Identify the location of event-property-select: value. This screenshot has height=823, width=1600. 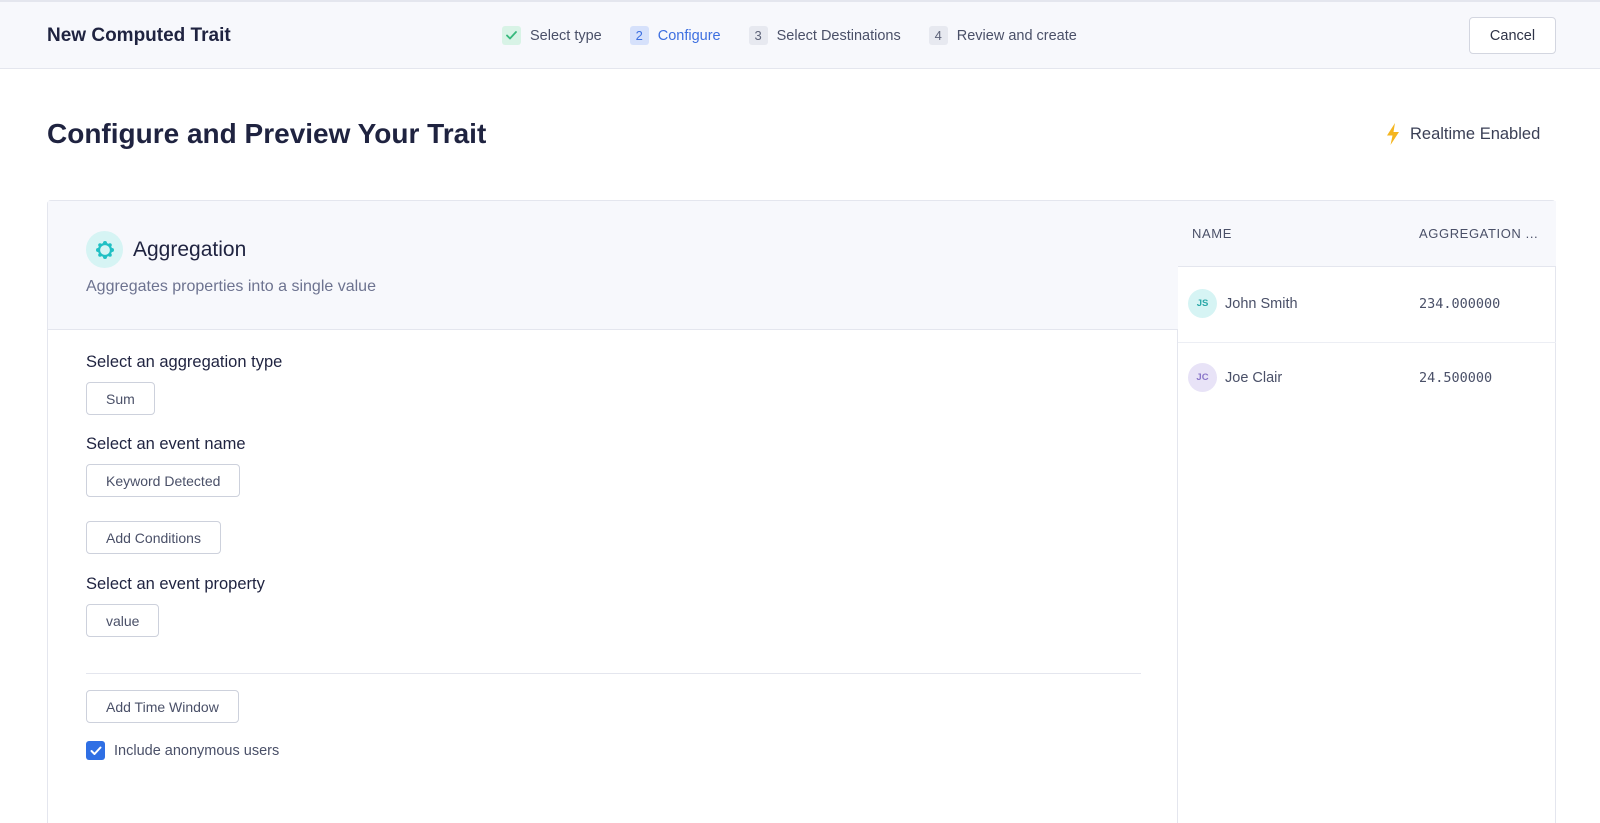
(123, 620).